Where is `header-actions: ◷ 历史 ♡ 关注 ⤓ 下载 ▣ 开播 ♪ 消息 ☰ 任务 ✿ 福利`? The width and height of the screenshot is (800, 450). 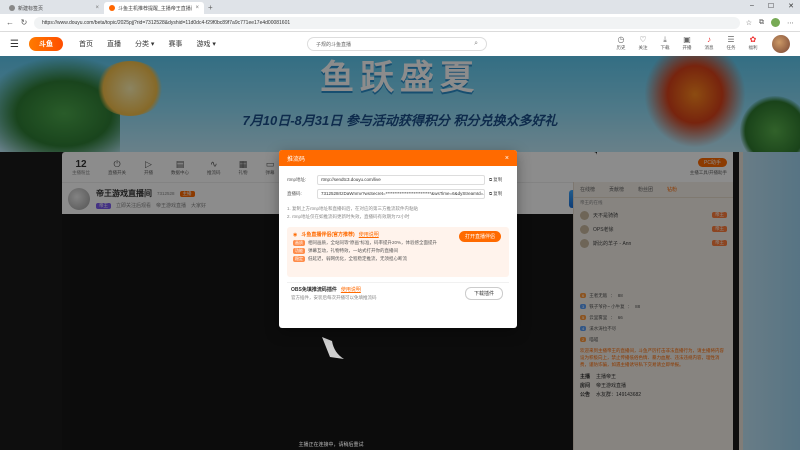 header-actions: ◷ 历史 ♡ 关注 ⤓ 下载 ▣ 开播 ♪ 消息 ☰ 任务 ✿ 福利 is located at coordinates (702, 43).